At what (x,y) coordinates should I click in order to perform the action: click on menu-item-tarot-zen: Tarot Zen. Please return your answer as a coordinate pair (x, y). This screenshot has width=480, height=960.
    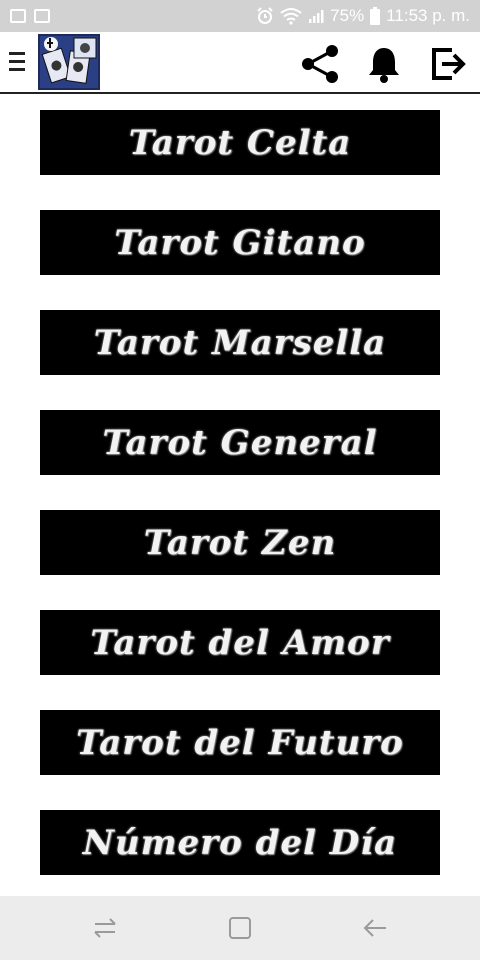
    Looking at the image, I should click on (240, 542).